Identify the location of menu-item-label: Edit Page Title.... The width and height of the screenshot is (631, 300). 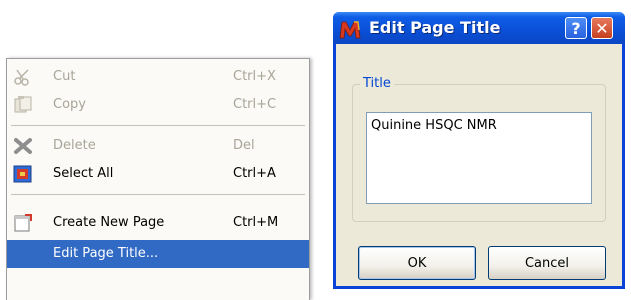
(106, 253).